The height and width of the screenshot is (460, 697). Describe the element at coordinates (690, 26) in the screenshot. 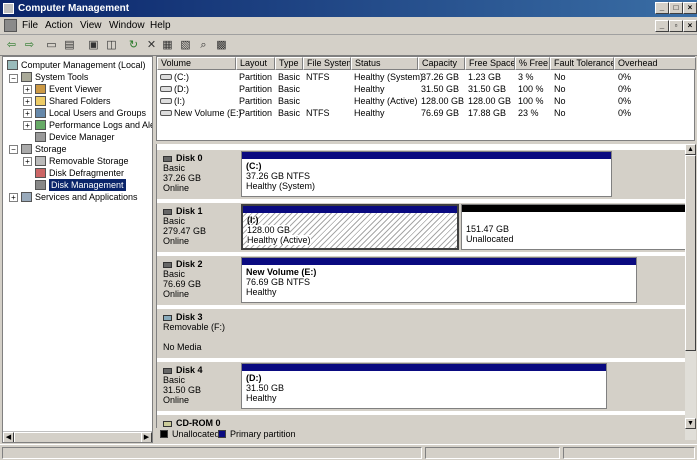

I see `child-close-button: ×` at that location.